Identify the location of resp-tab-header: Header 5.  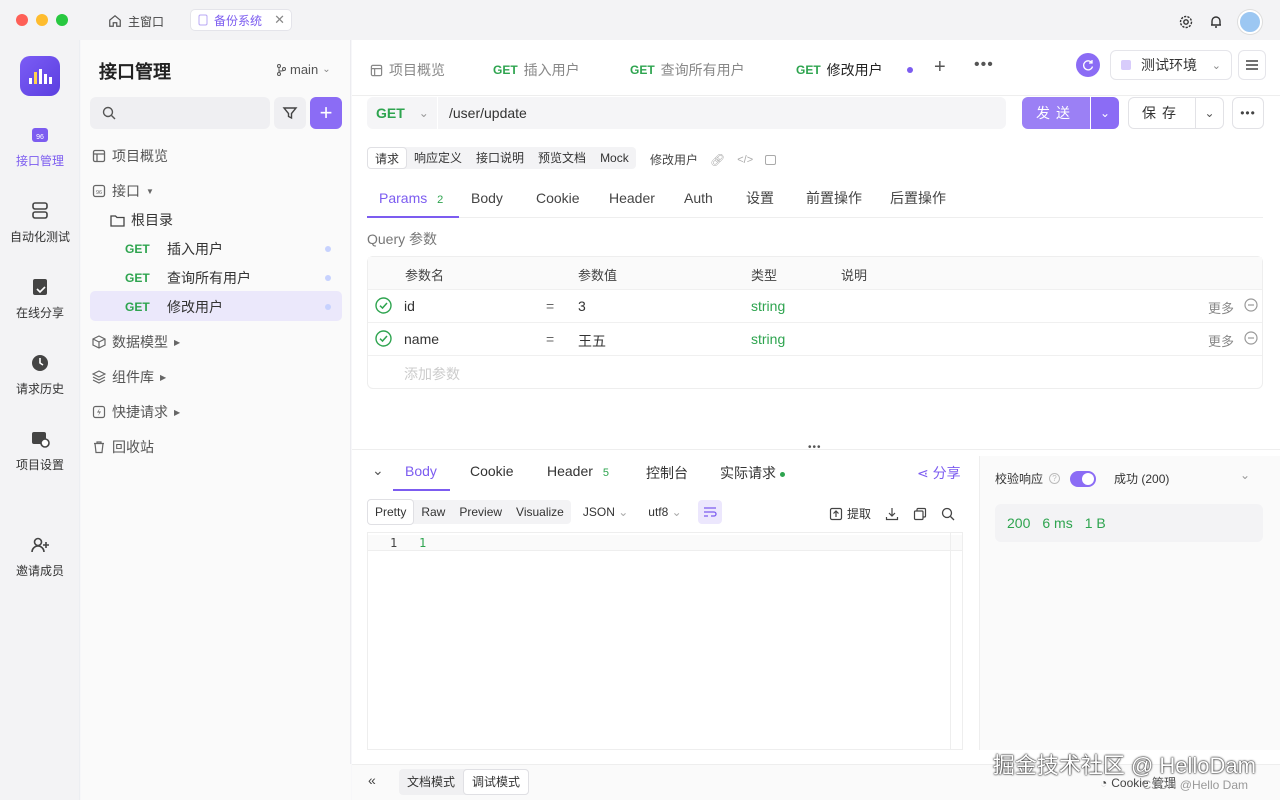
(578, 471).